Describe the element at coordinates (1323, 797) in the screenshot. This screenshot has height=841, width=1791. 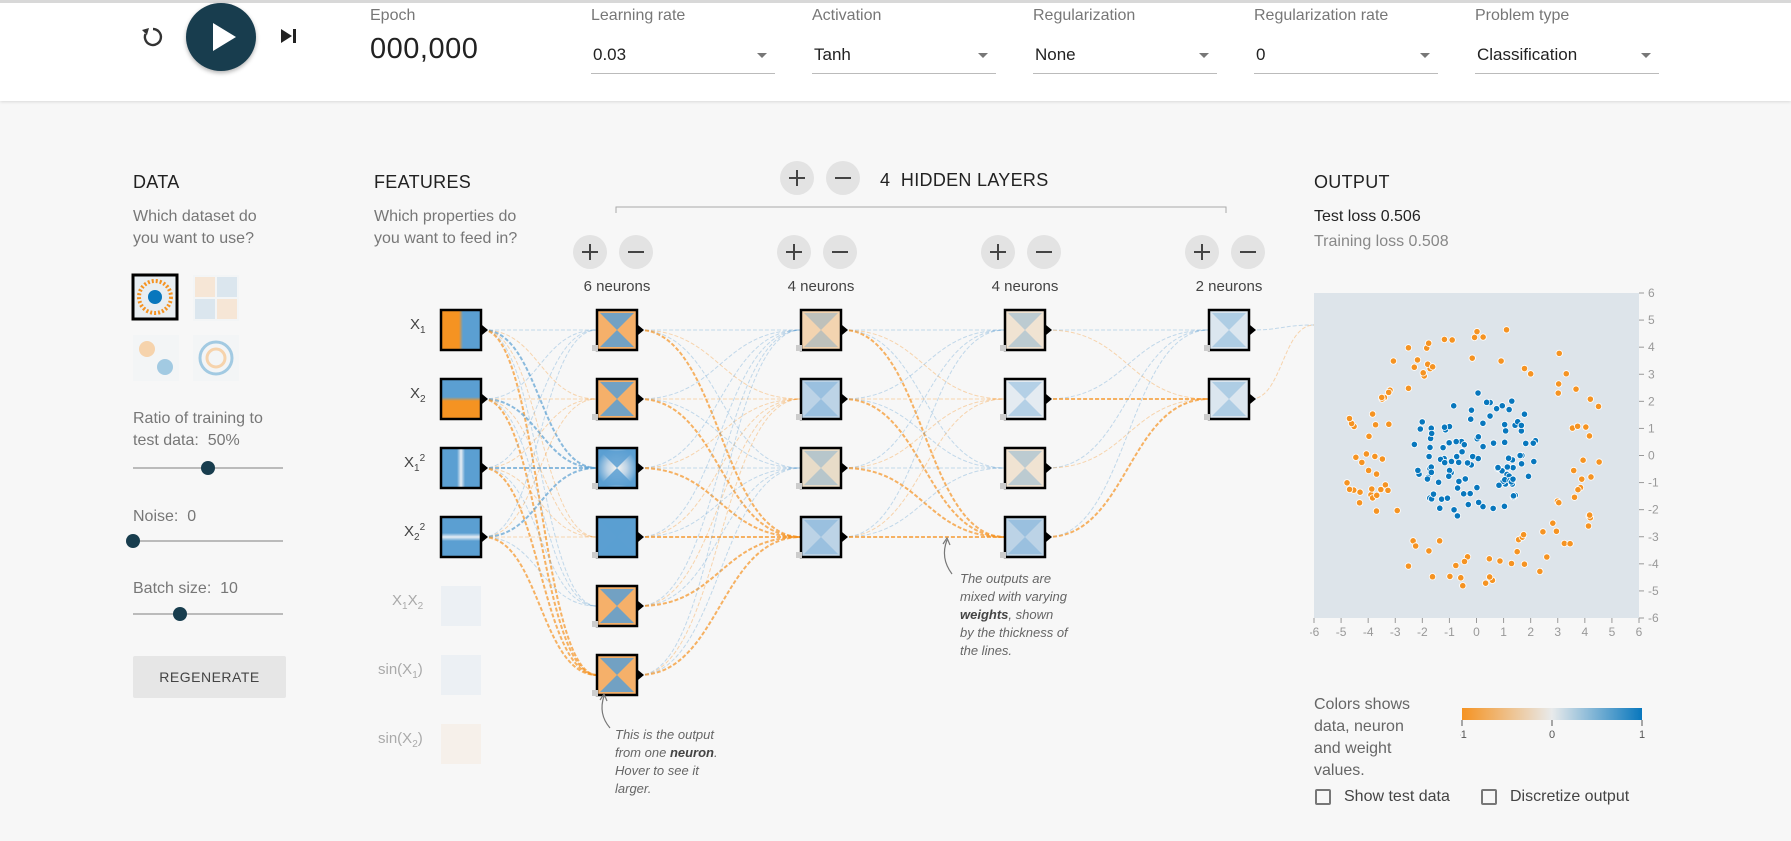
I see `show-test-data-checkbox` at that location.